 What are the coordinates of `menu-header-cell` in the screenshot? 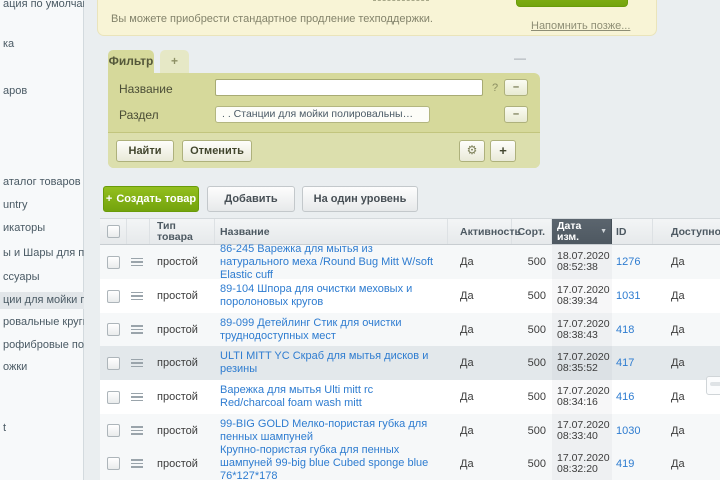 It's located at (138, 231).